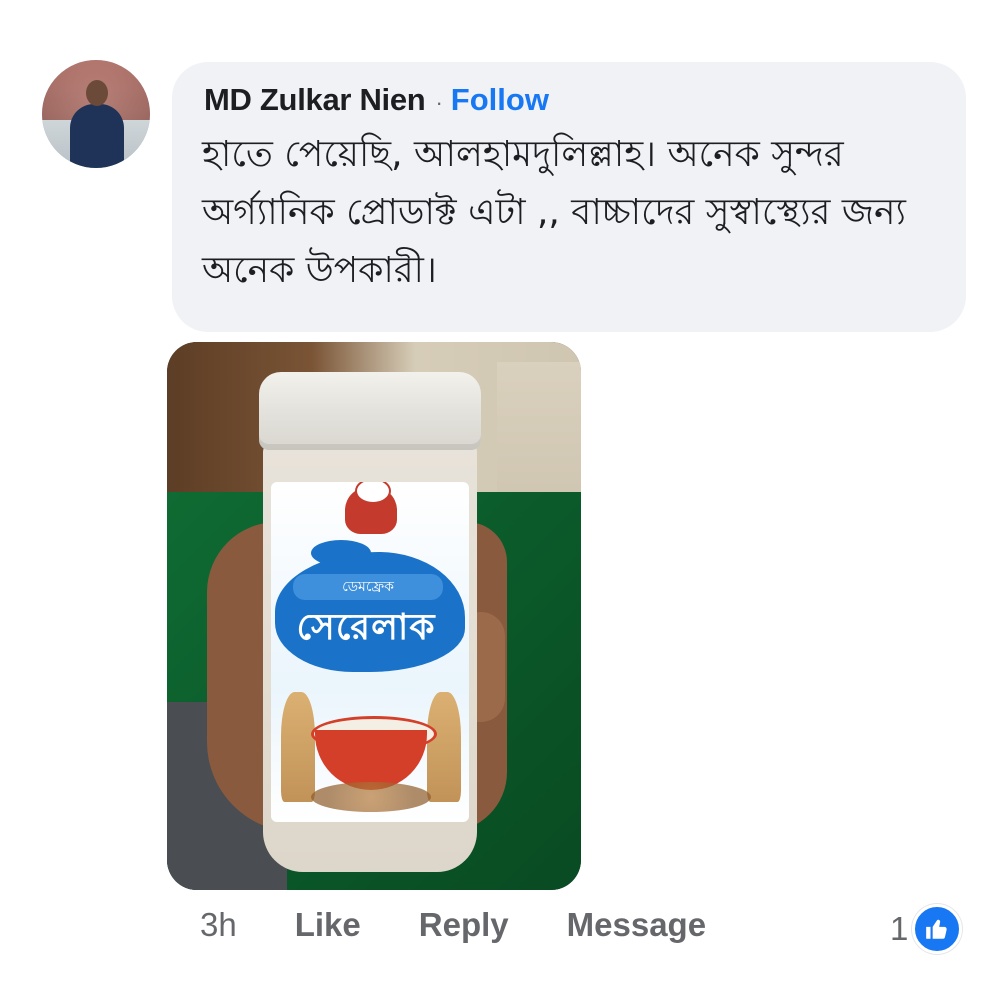 This screenshot has width=1000, height=1000. Describe the element at coordinates (97, 136) in the screenshot. I see `avatar-person-body` at that location.